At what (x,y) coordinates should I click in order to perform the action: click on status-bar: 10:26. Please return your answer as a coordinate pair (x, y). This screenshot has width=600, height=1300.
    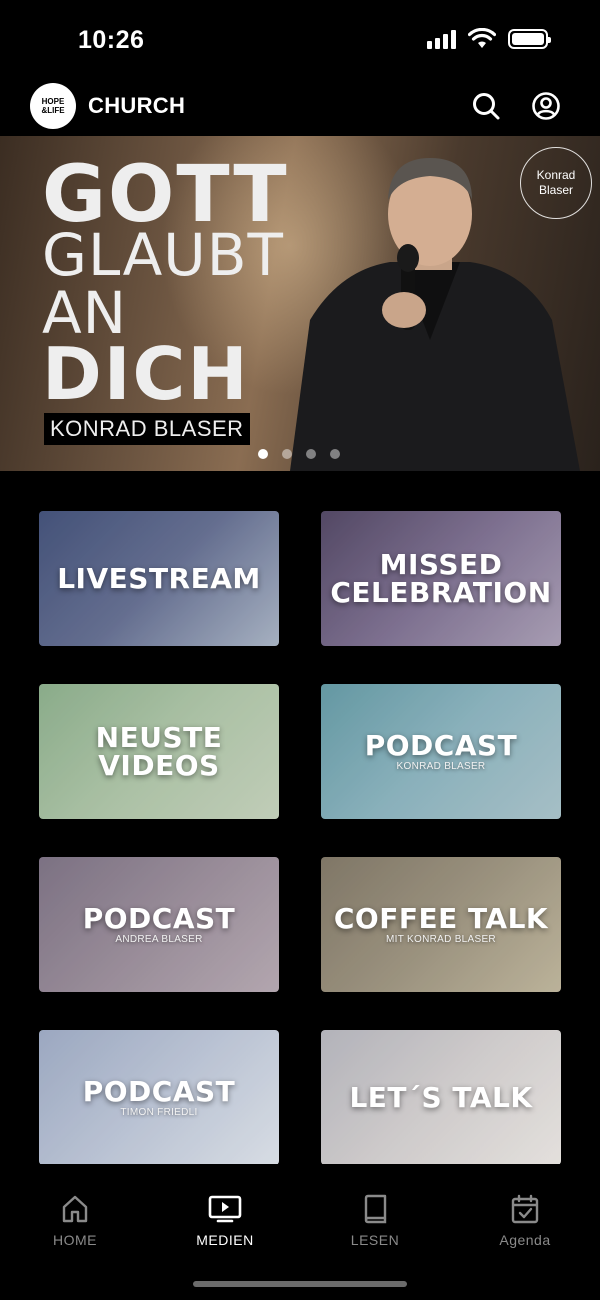
    Looking at the image, I should click on (300, 40).